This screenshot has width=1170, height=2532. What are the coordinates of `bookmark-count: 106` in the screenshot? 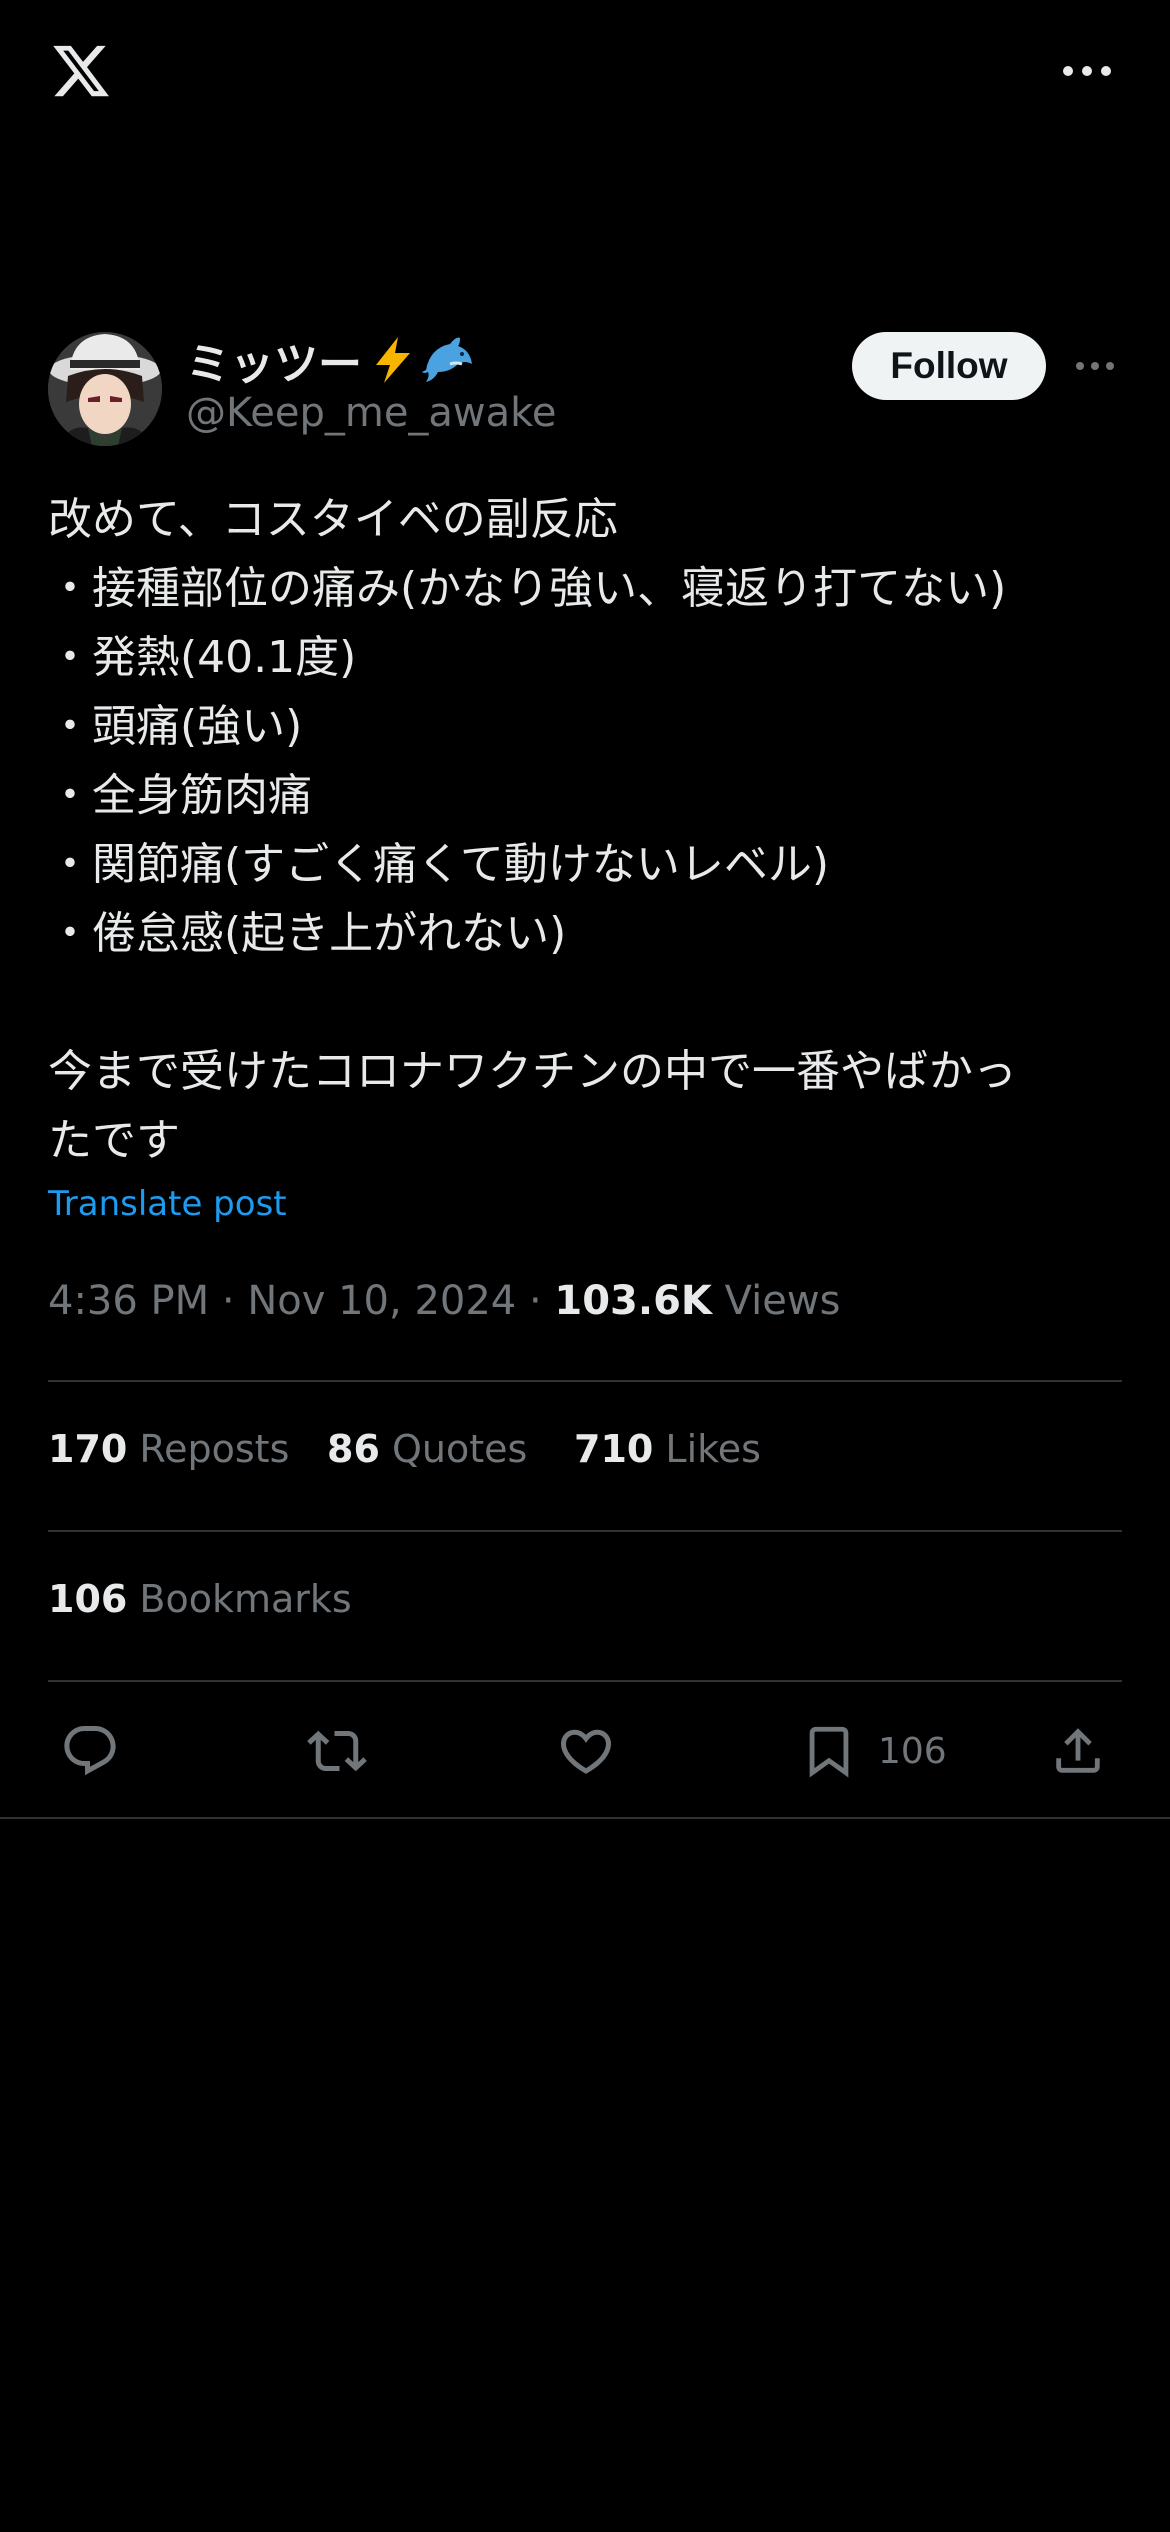 It's located at (912, 1751).